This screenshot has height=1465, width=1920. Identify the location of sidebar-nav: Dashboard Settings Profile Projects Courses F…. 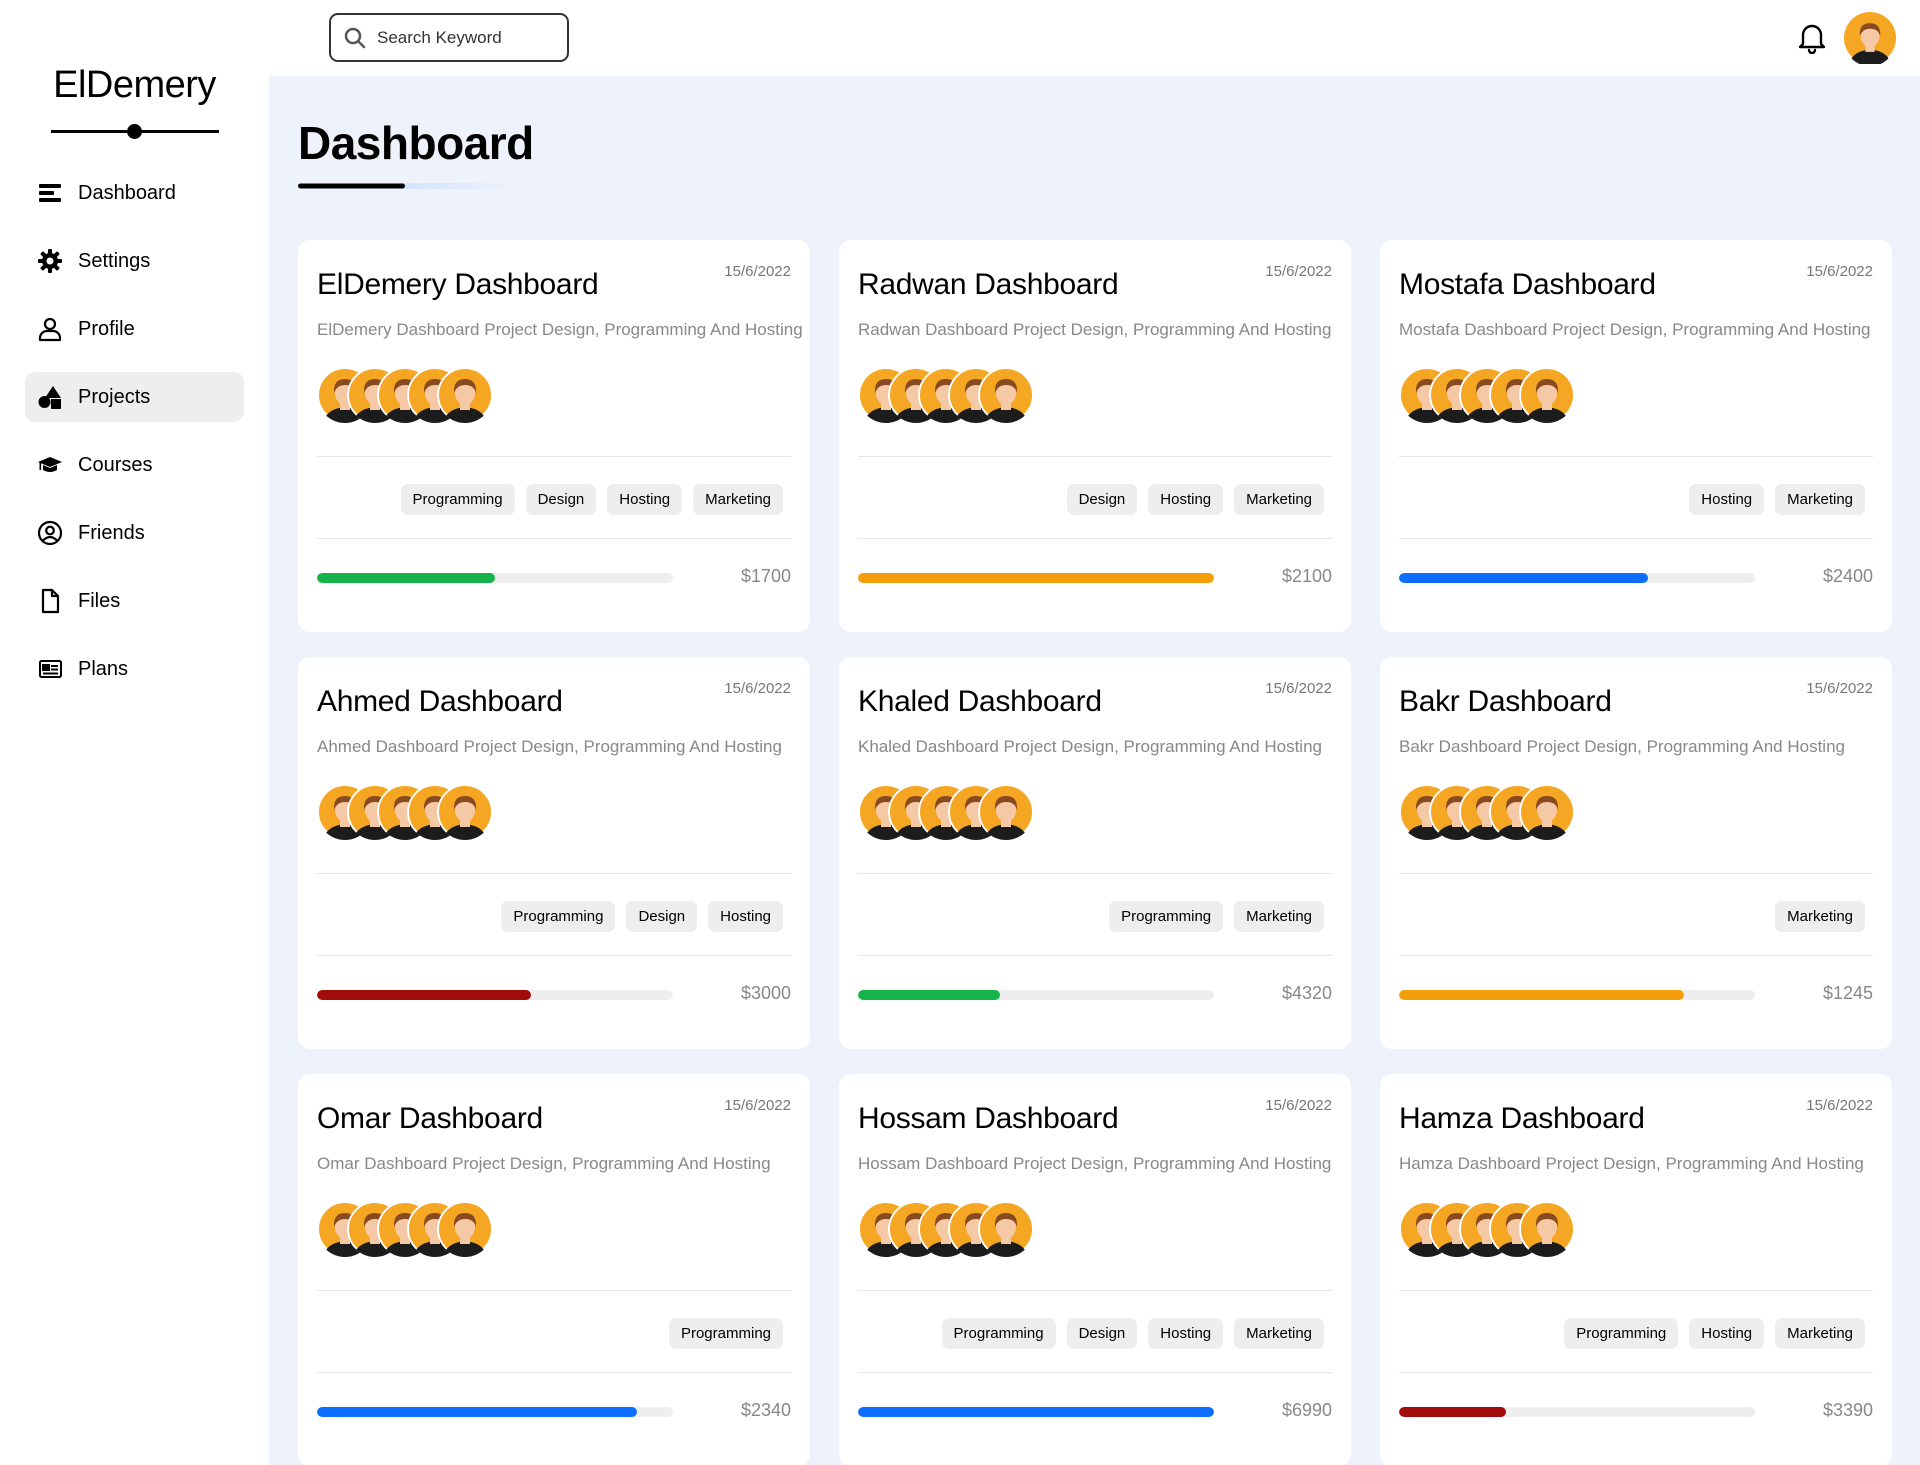
(134, 440).